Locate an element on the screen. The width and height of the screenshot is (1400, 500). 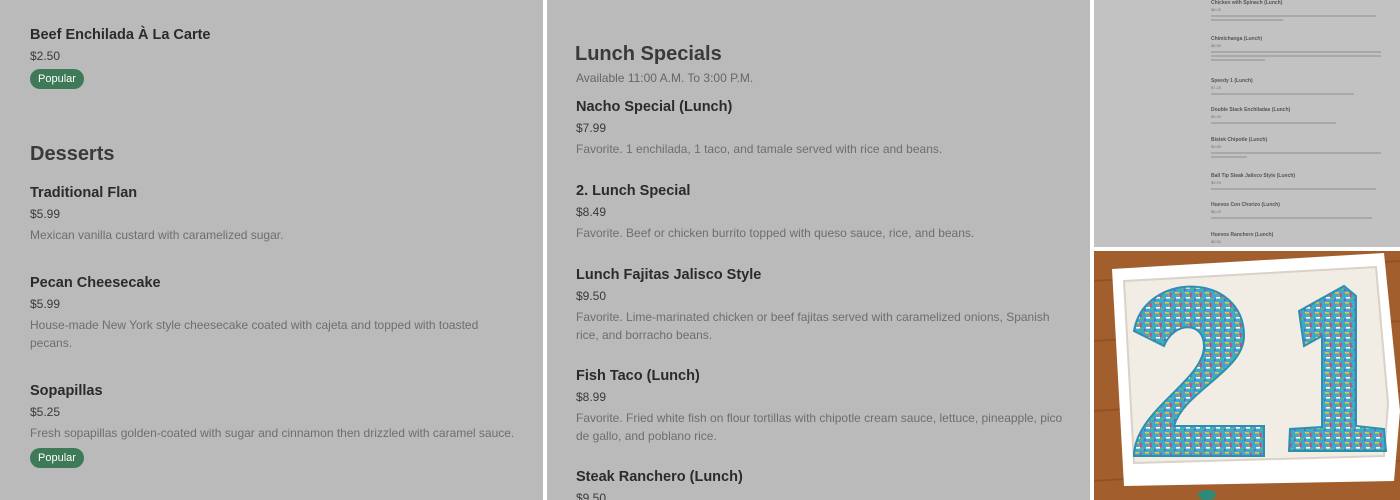
menu-item-beef-enchilada: Beef Enchilada À La Carte $2.50 Popular is located at coordinates (275, 57).